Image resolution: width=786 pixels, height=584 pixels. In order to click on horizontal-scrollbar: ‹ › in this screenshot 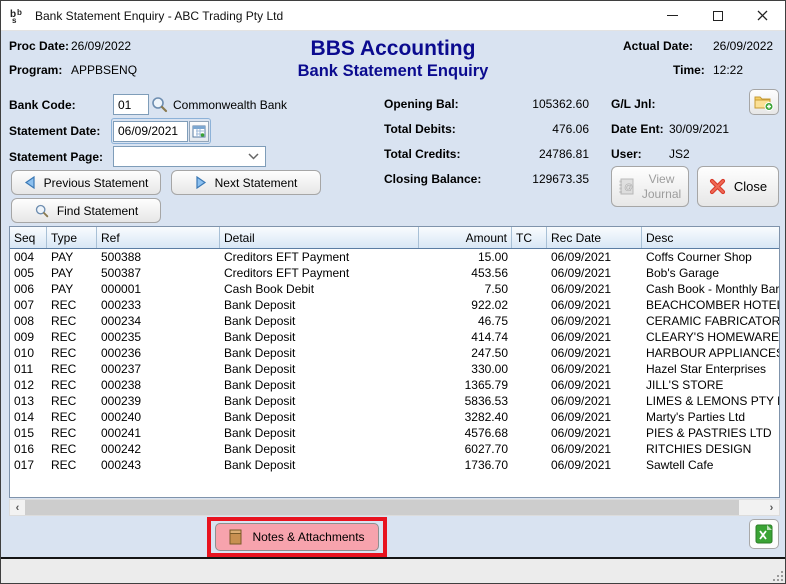, I will do `click(394, 507)`.